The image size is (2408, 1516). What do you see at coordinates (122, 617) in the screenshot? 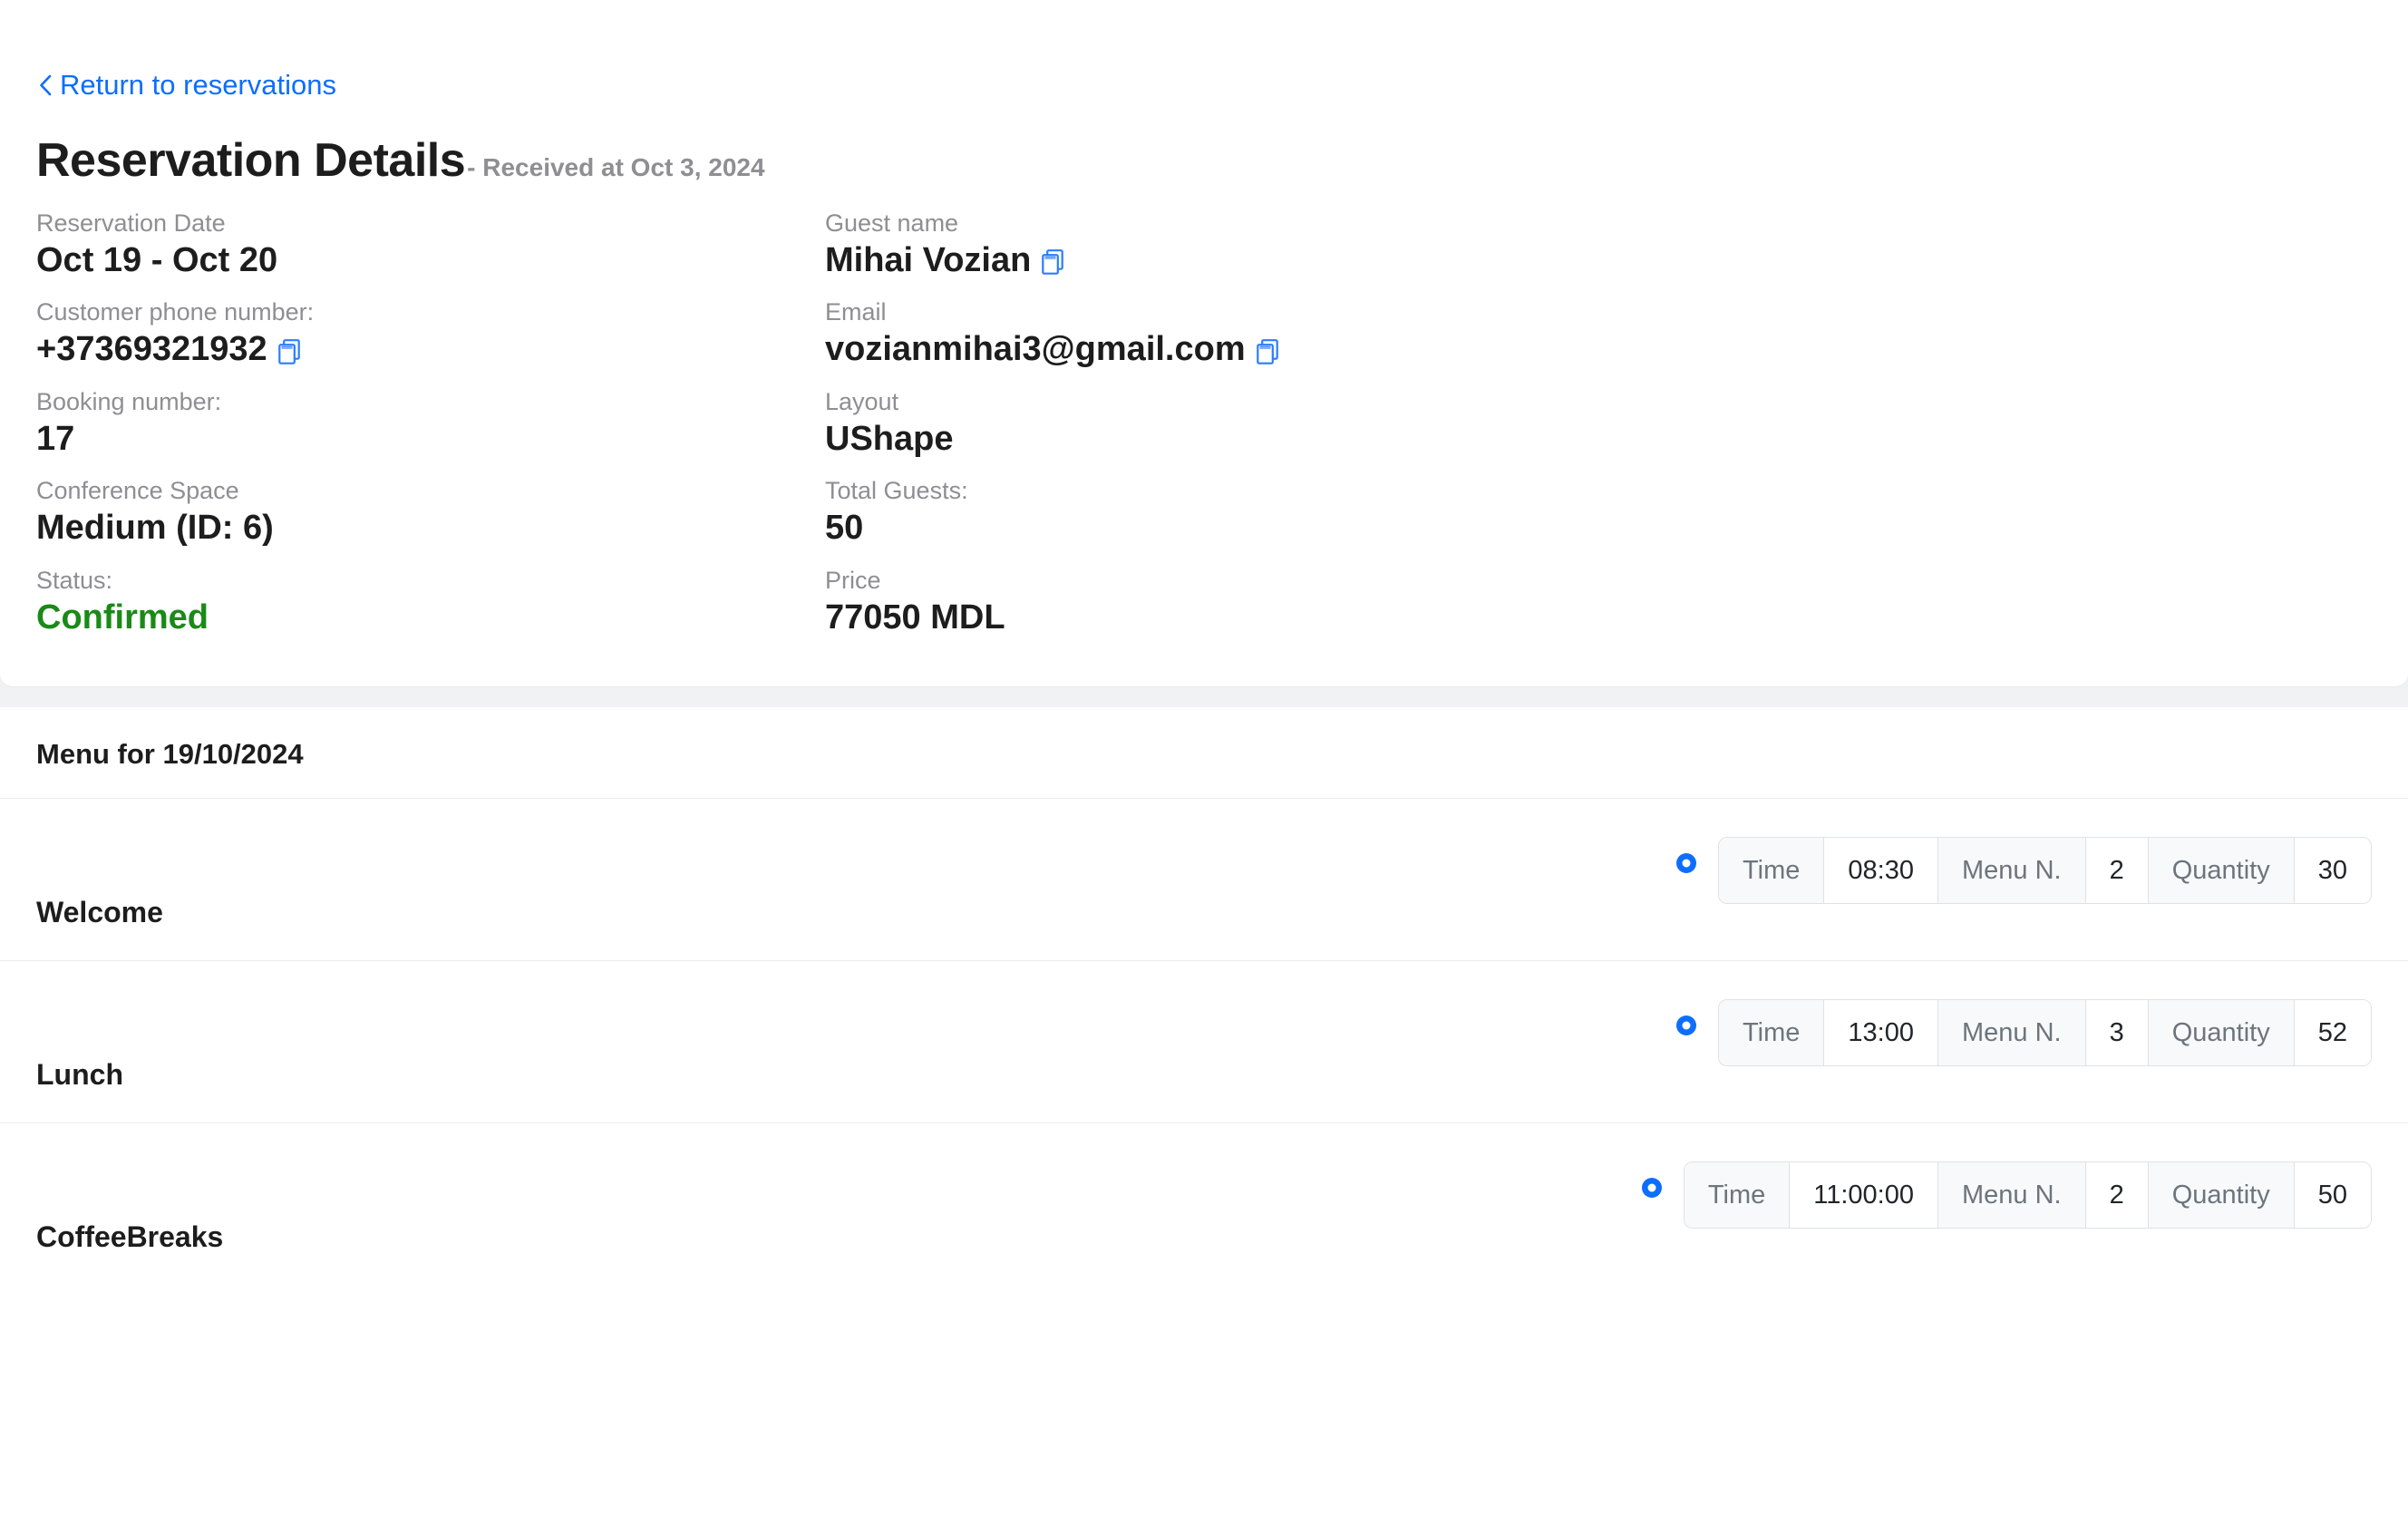
I see `status-text: Confirmed` at bounding box center [122, 617].